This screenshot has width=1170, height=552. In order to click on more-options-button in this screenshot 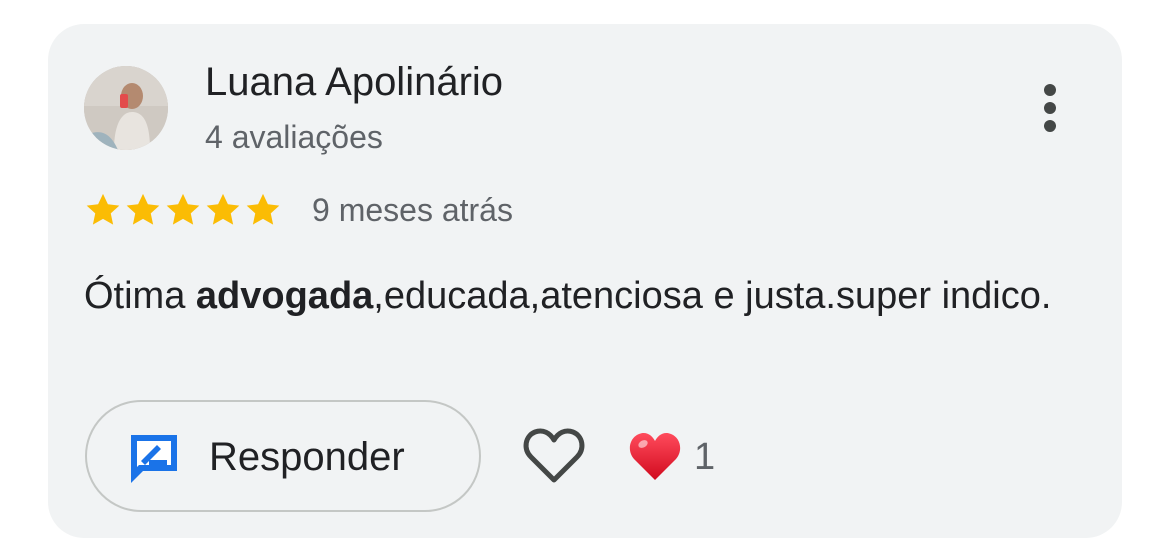, I will do `click(1050, 108)`.